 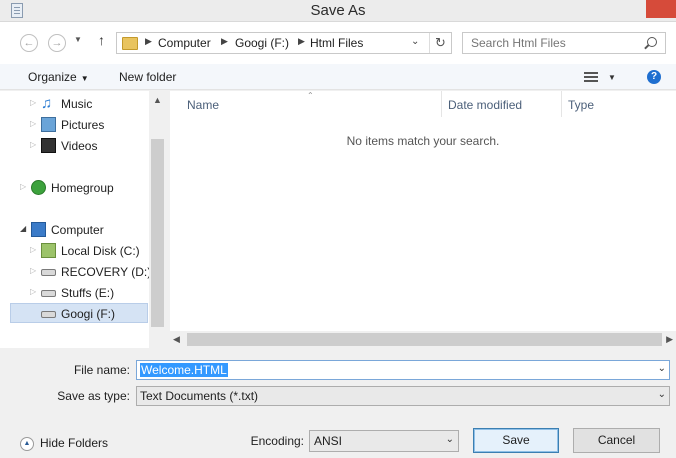 I want to click on chevron-up-icon: ▲, so click(x=27, y=443).